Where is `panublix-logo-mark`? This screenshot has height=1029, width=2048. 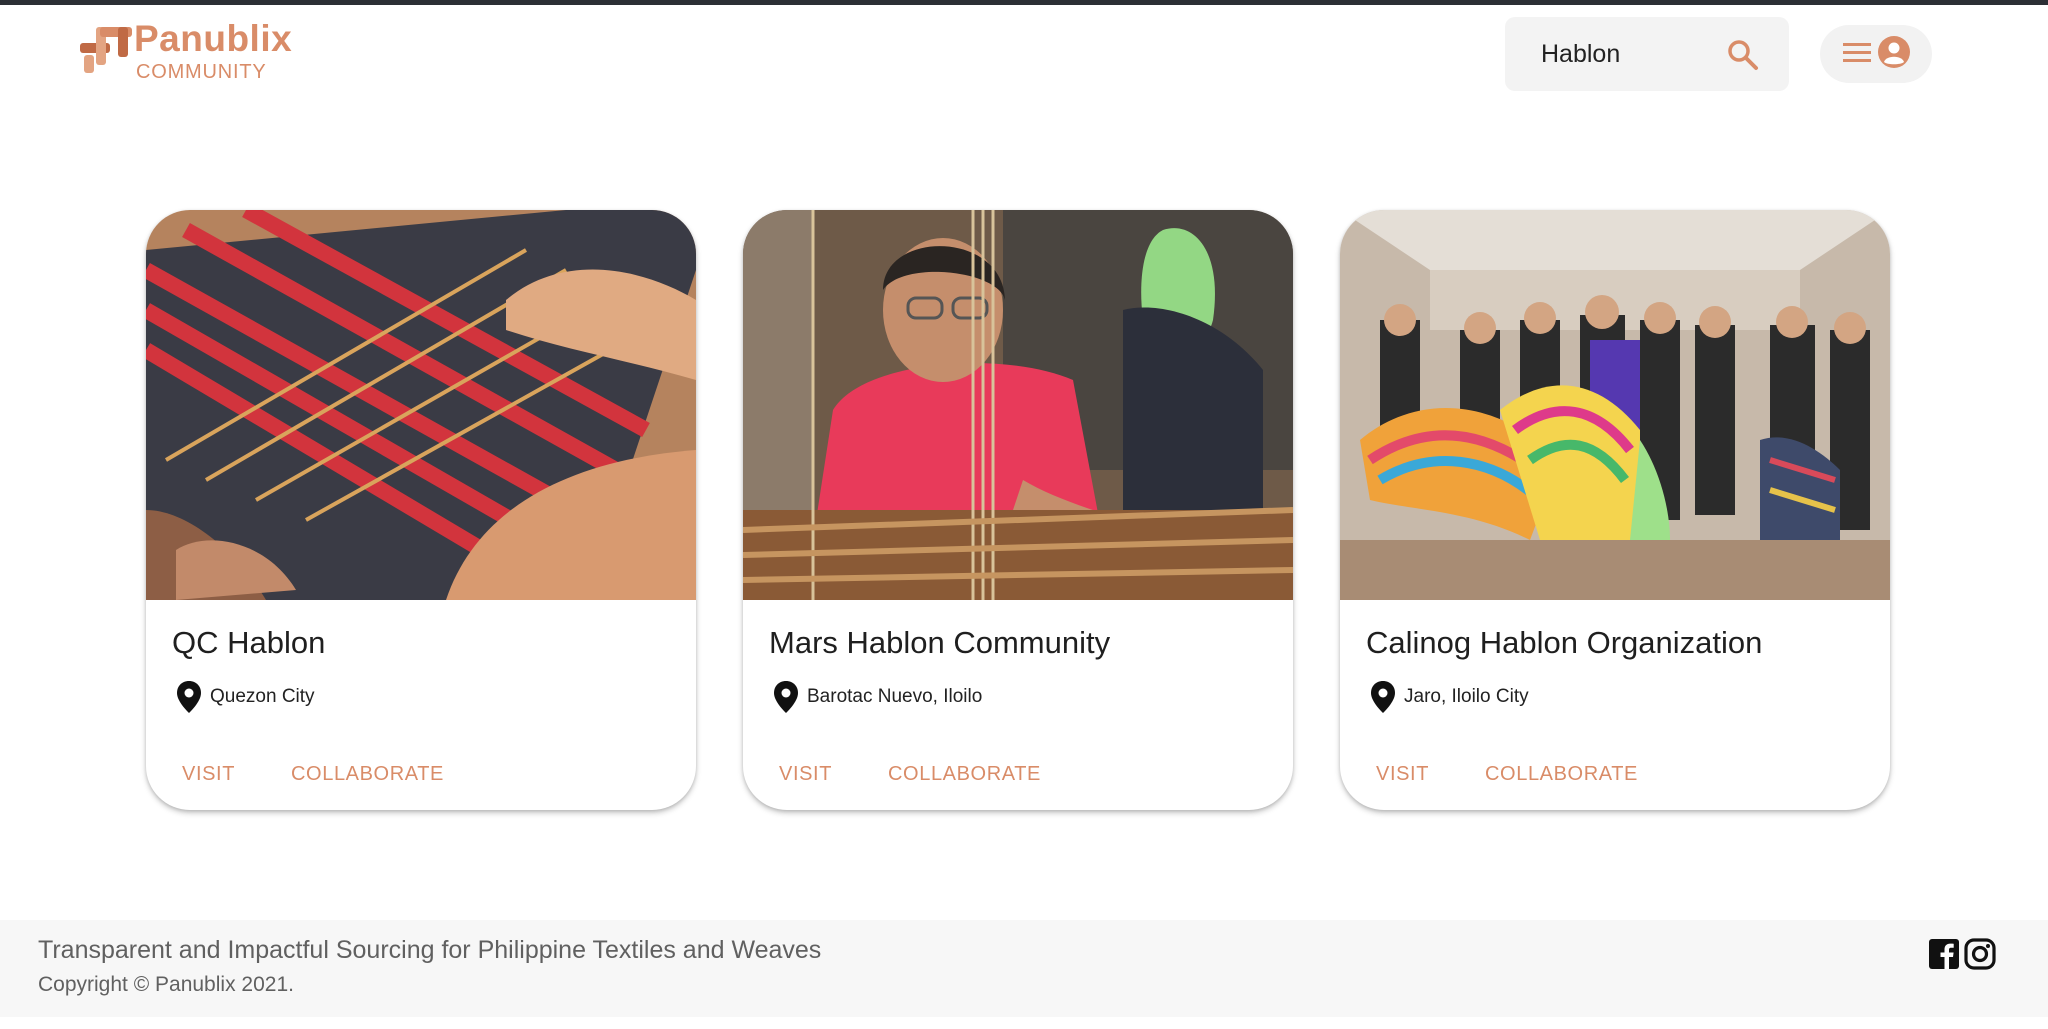 panublix-logo-mark is located at coordinates (106, 49).